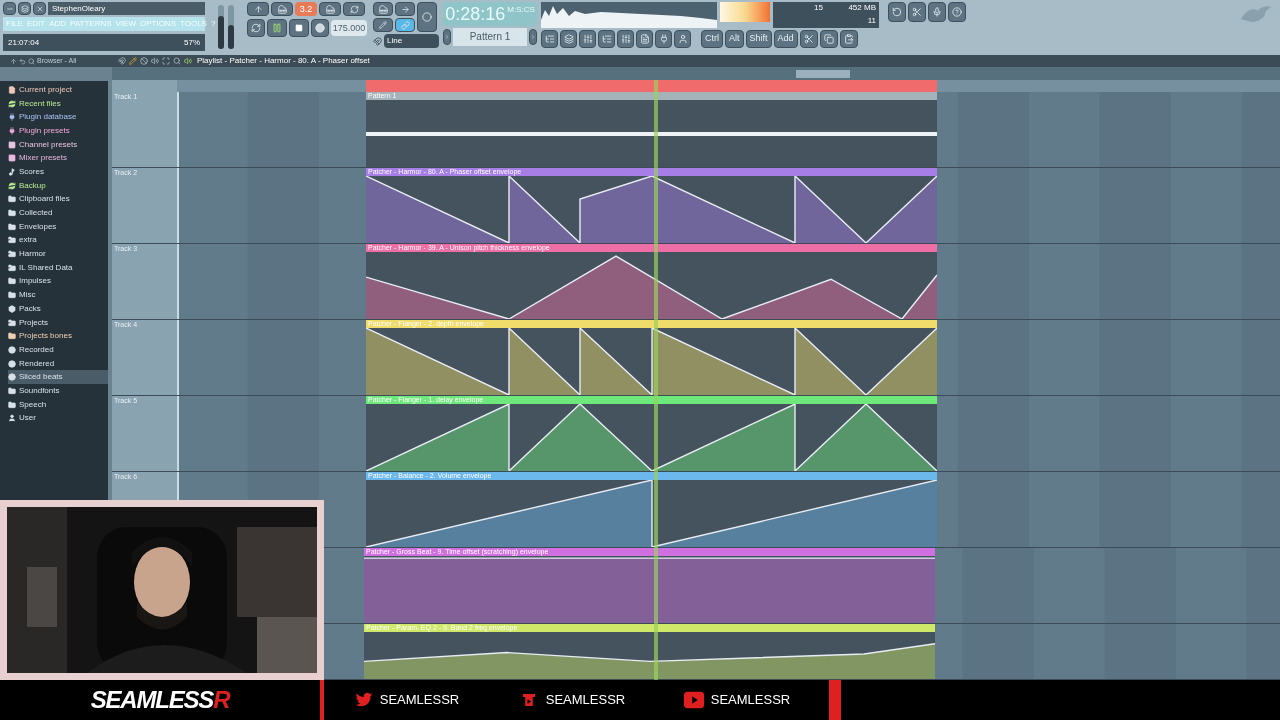  What do you see at coordinates (58, 350) in the screenshot?
I see `browser-item: Recorded` at bounding box center [58, 350].